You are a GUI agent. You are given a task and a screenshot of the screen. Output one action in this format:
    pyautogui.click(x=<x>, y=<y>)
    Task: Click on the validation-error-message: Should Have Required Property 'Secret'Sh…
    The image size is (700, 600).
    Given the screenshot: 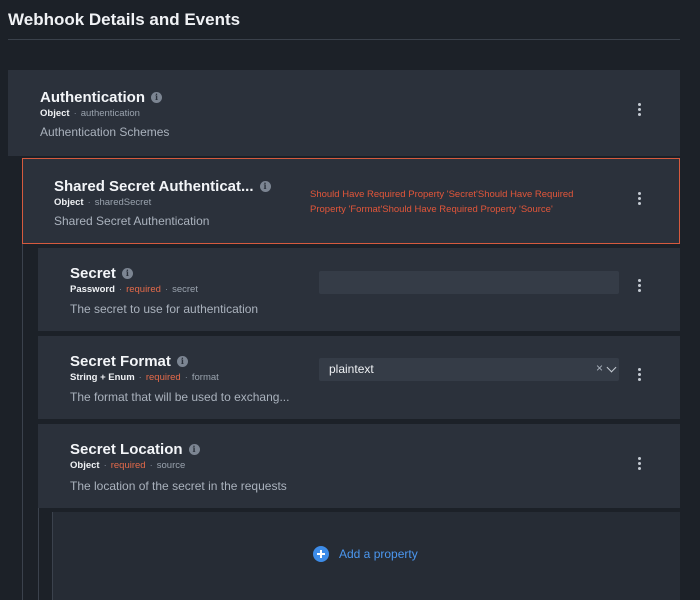 What is the action you would take?
    pyautogui.click(x=442, y=202)
    